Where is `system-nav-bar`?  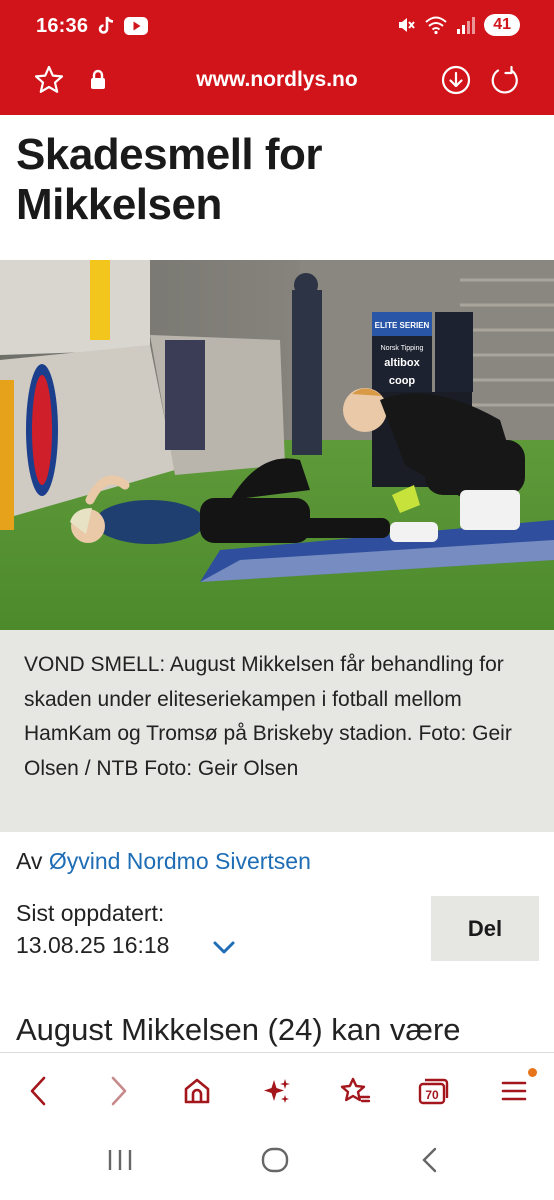 system-nav-bar is located at coordinates (277, 1166).